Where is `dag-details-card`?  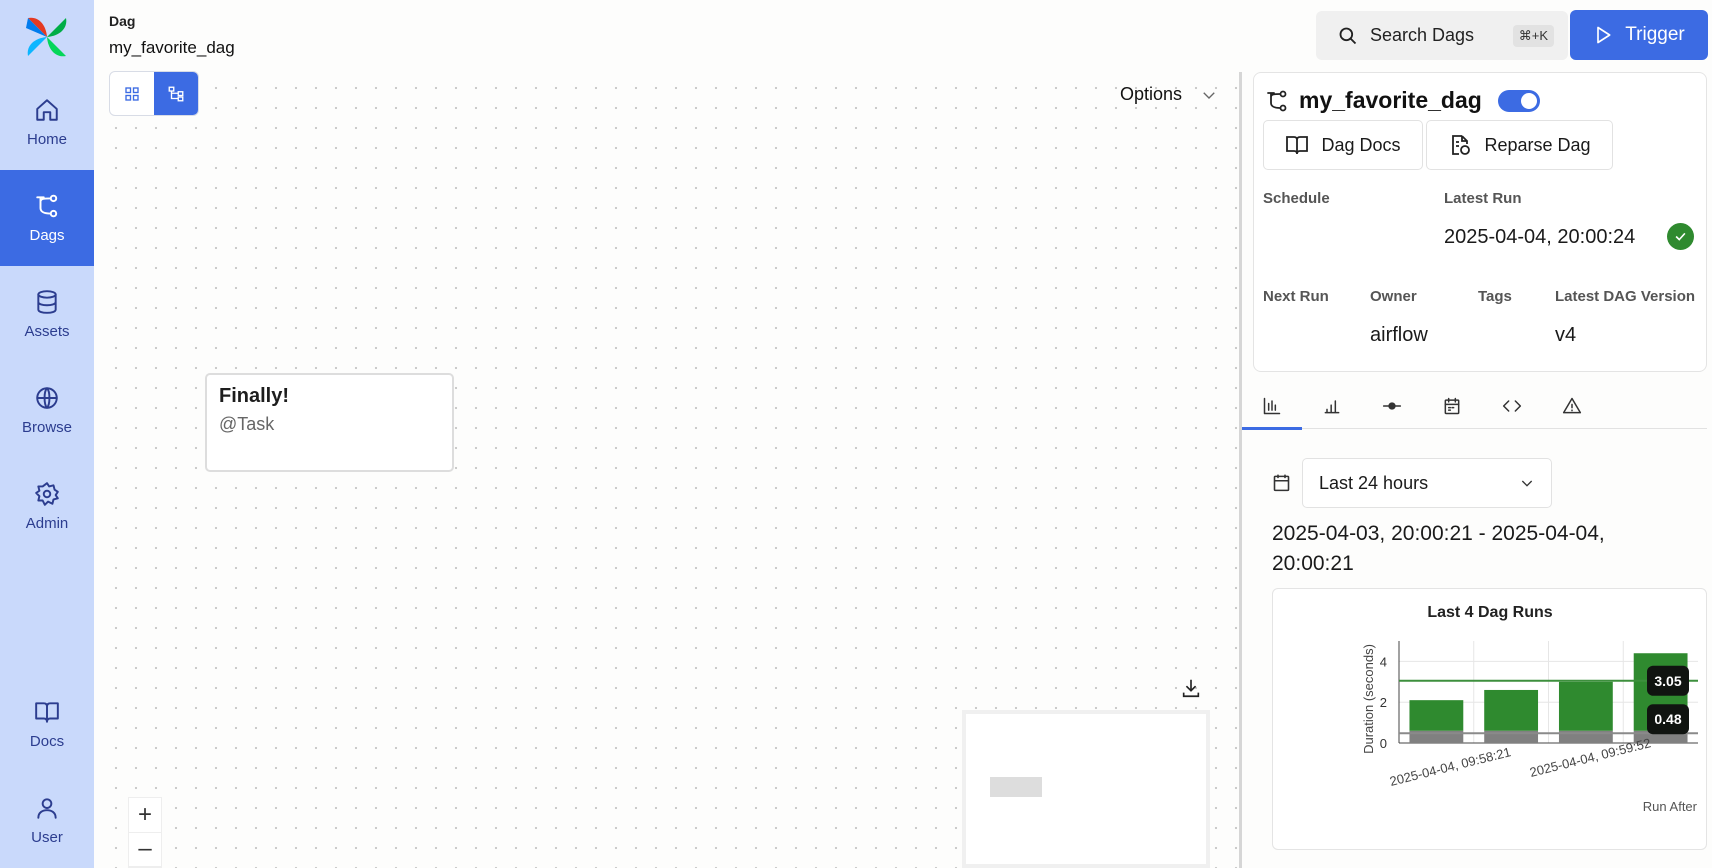 dag-details-card is located at coordinates (1480, 222).